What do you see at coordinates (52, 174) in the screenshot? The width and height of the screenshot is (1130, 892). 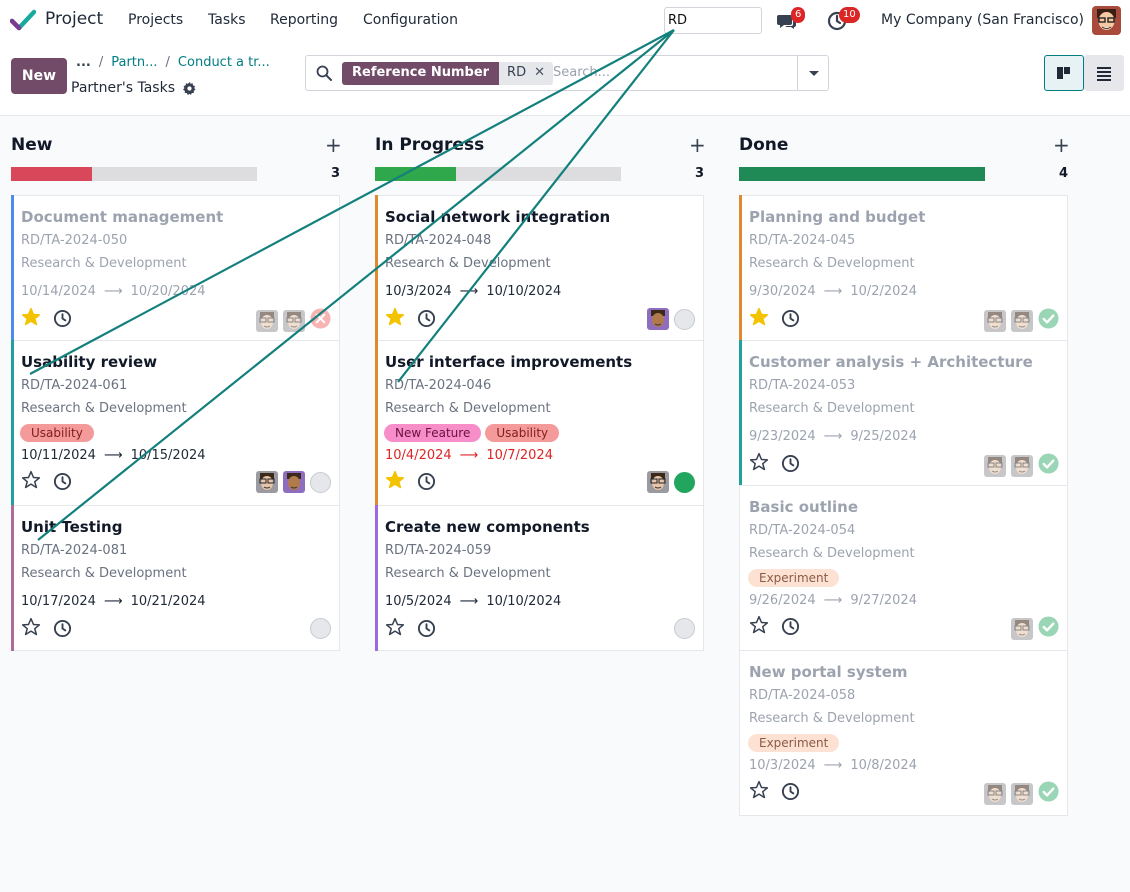 I see `column-progress-fill-new` at bounding box center [52, 174].